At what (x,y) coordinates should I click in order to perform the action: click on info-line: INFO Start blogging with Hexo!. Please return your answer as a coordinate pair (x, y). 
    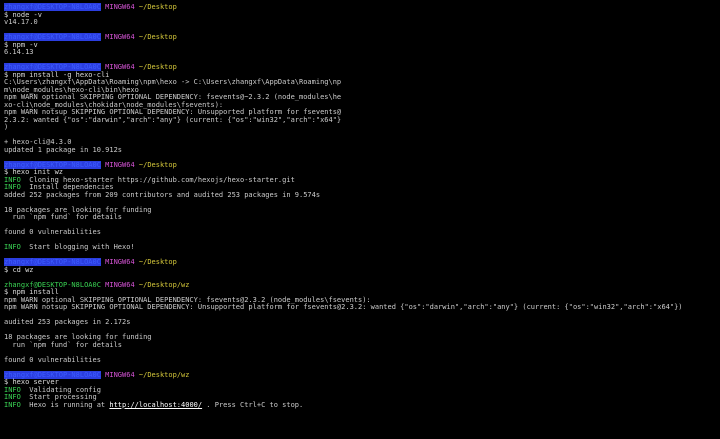
    Looking at the image, I should click on (362, 247).